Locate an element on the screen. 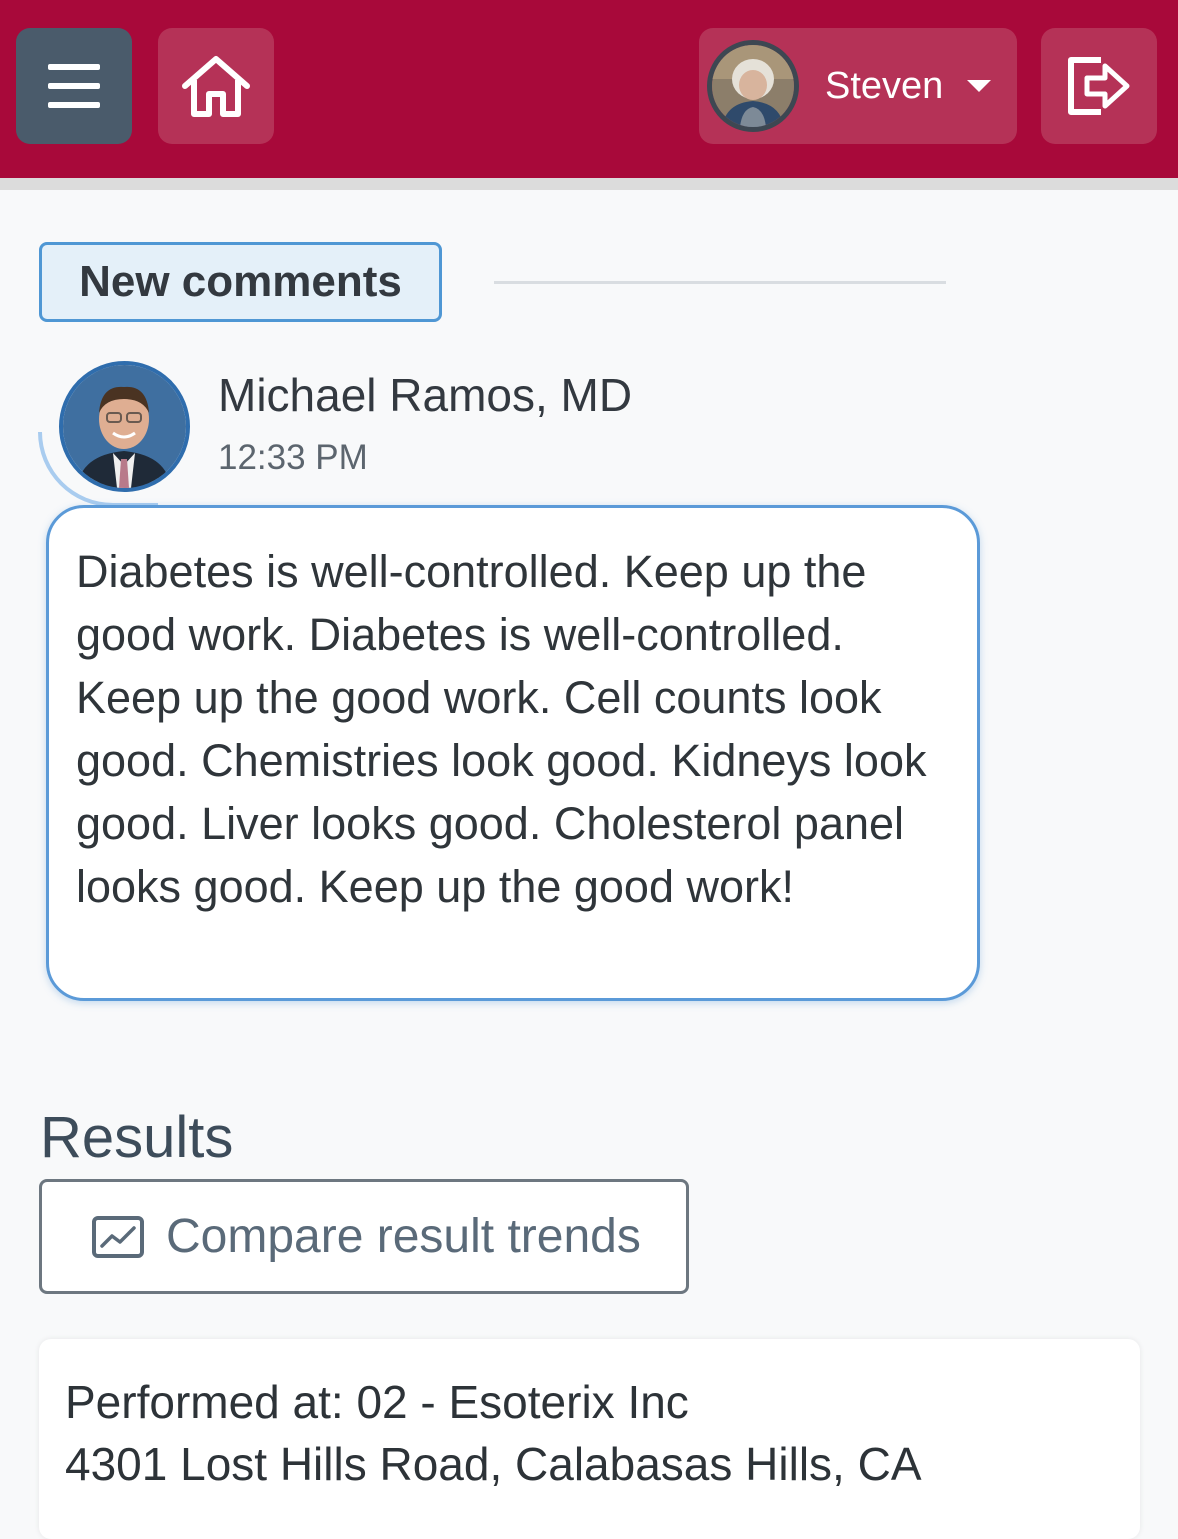  comment-author: Michael Ramos, MD is located at coordinates (425, 395).